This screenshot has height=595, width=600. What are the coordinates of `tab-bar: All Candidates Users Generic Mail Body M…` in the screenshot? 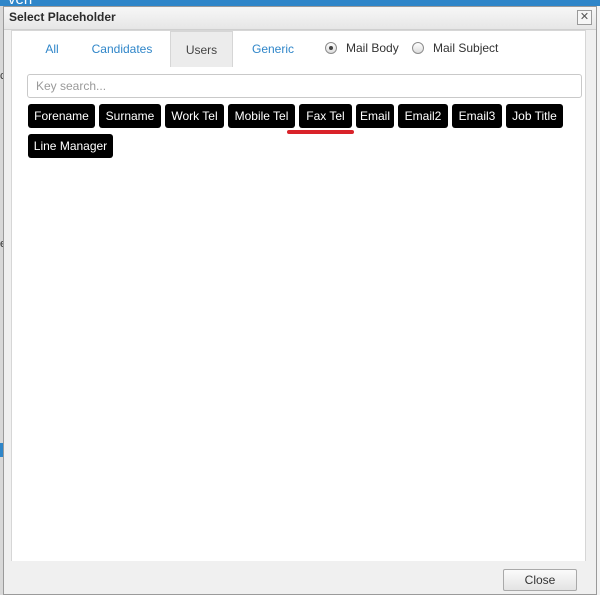 It's located at (298, 49).